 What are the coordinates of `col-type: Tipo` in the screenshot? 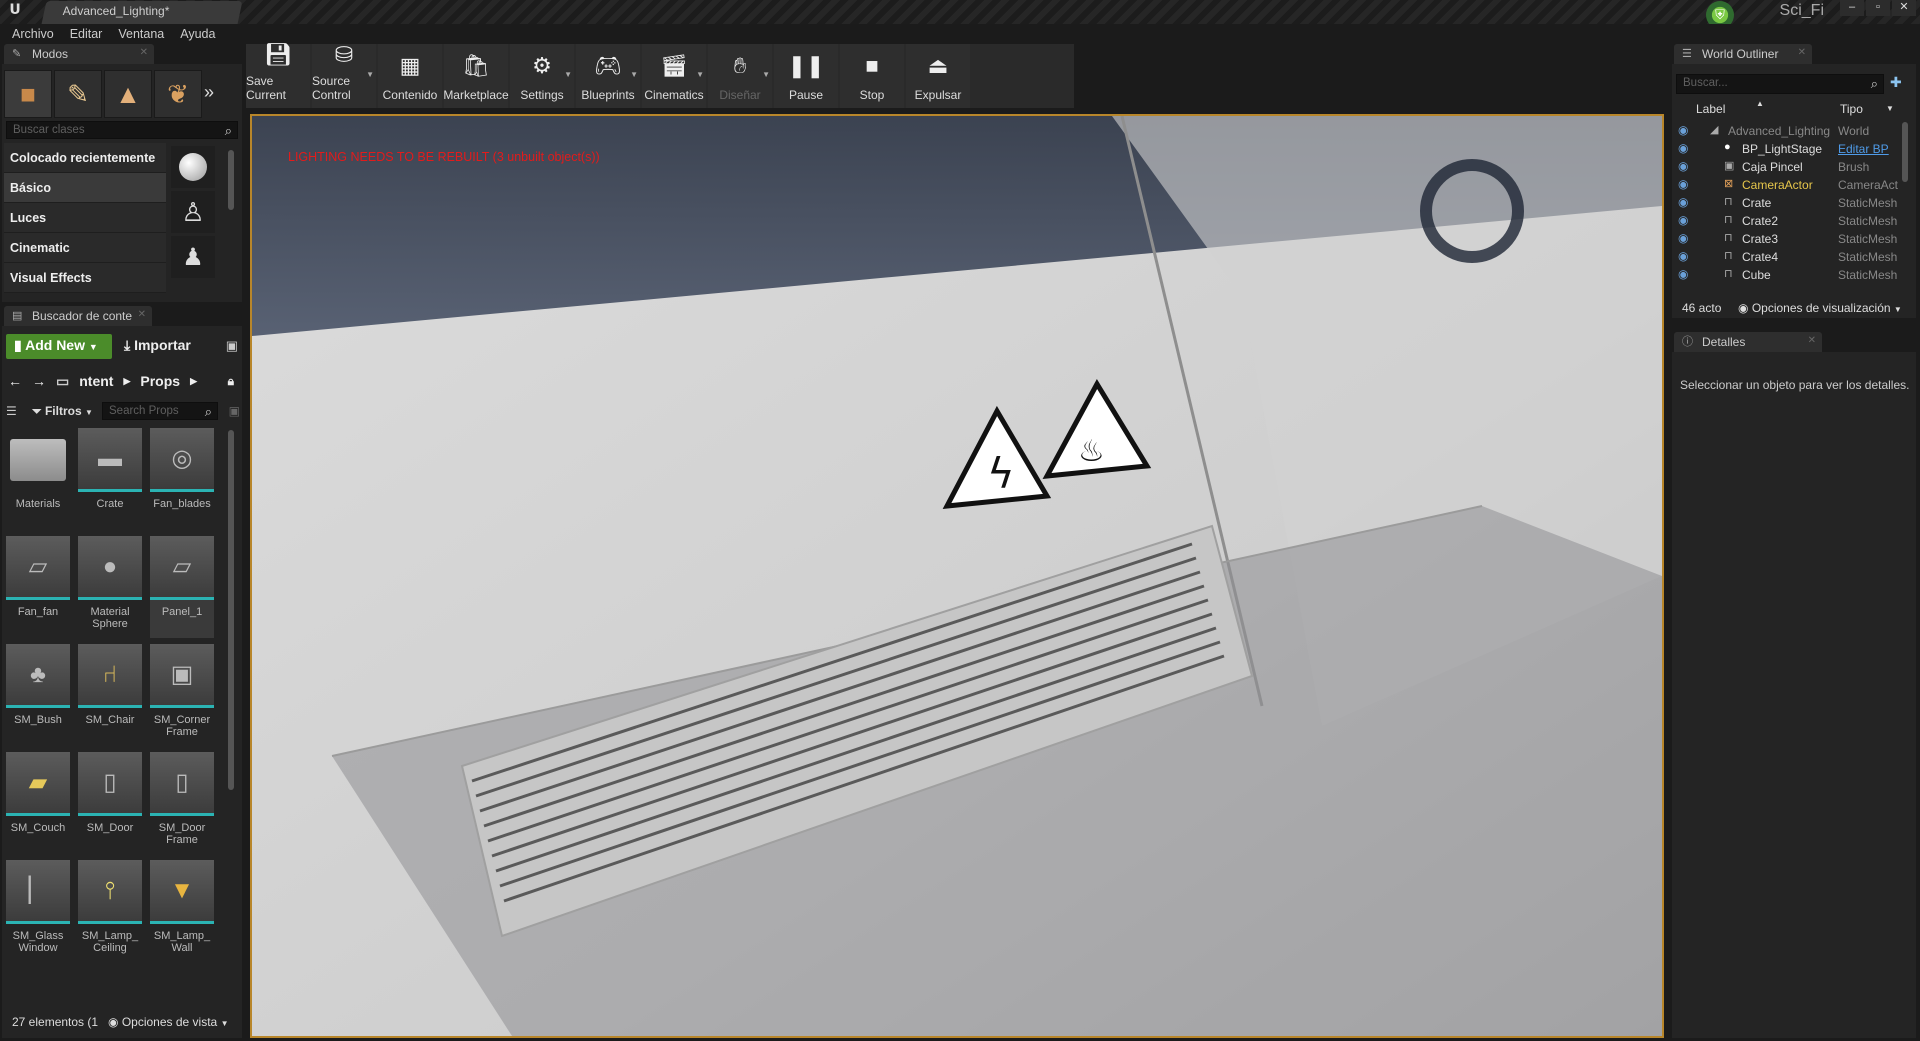 It's located at (1851, 109).